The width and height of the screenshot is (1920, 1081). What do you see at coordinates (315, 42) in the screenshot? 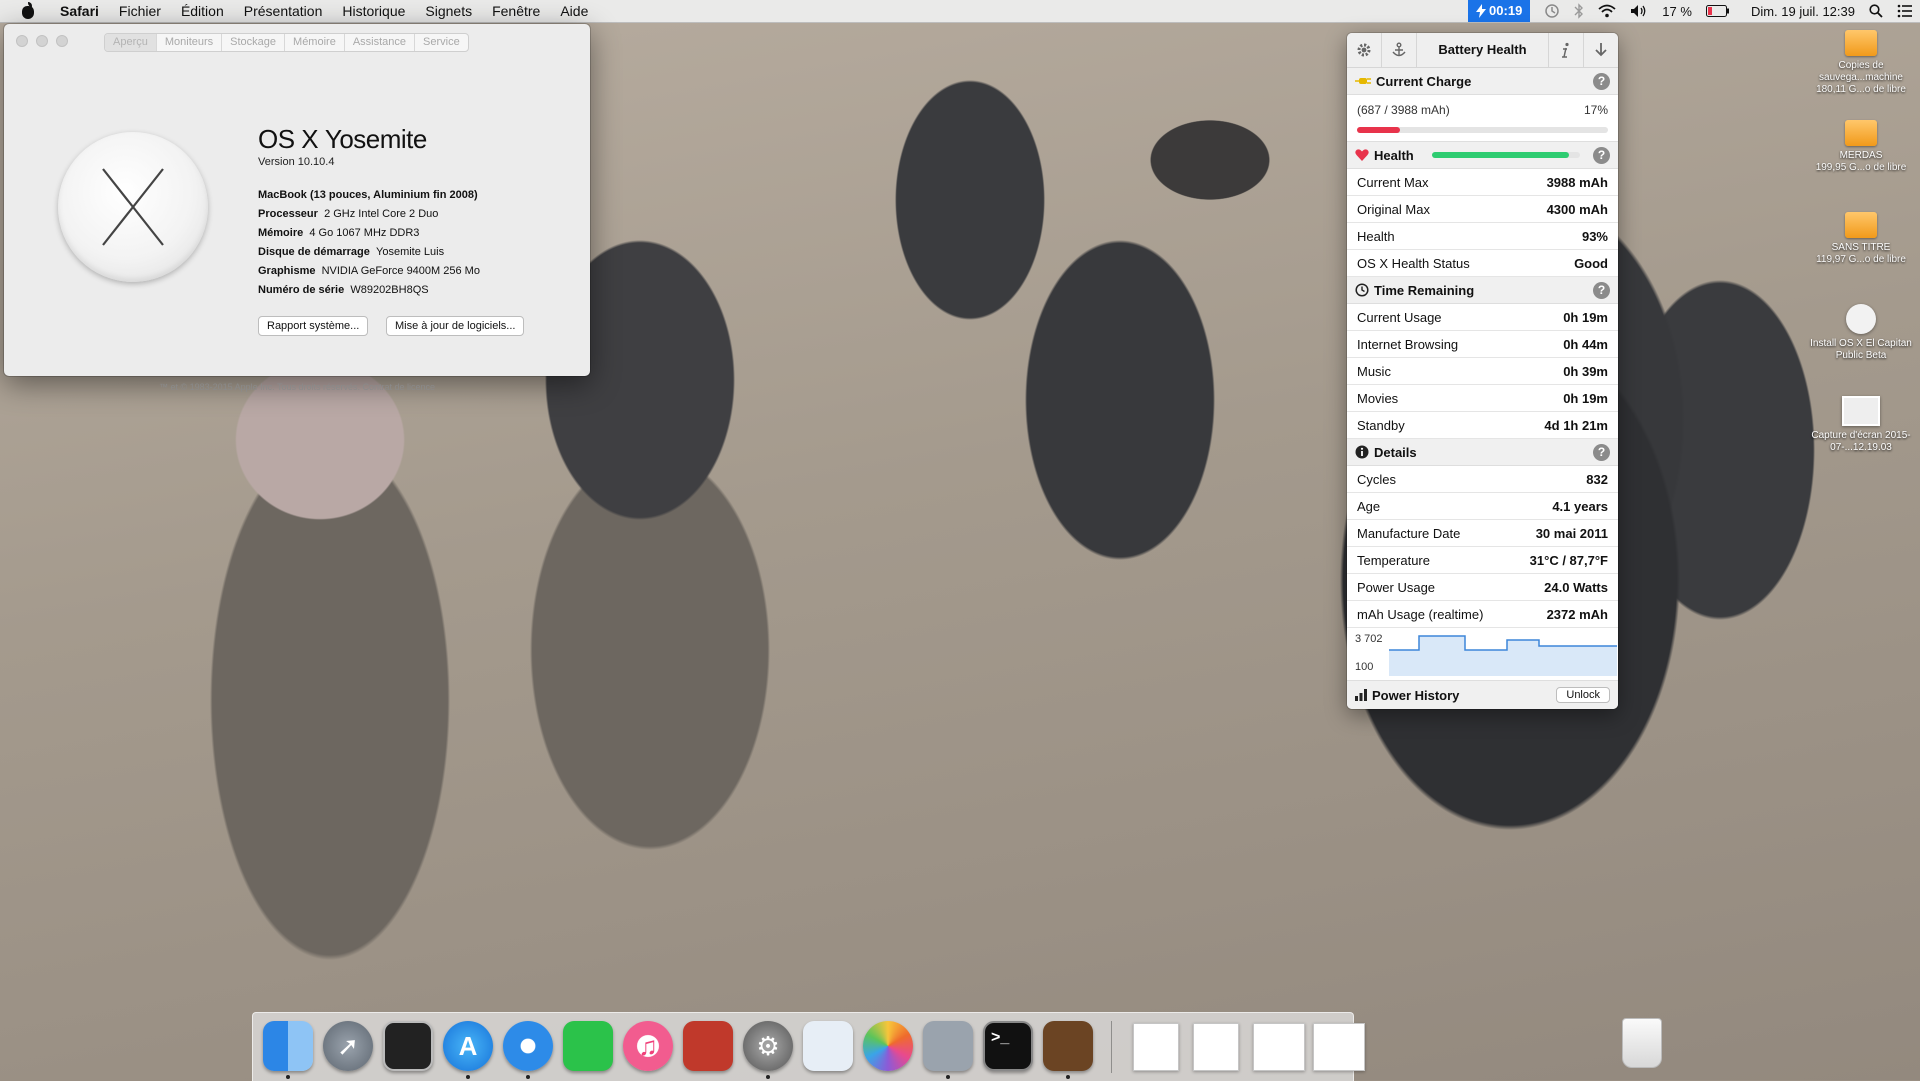
I see `tab-memoire: Mémoire` at bounding box center [315, 42].